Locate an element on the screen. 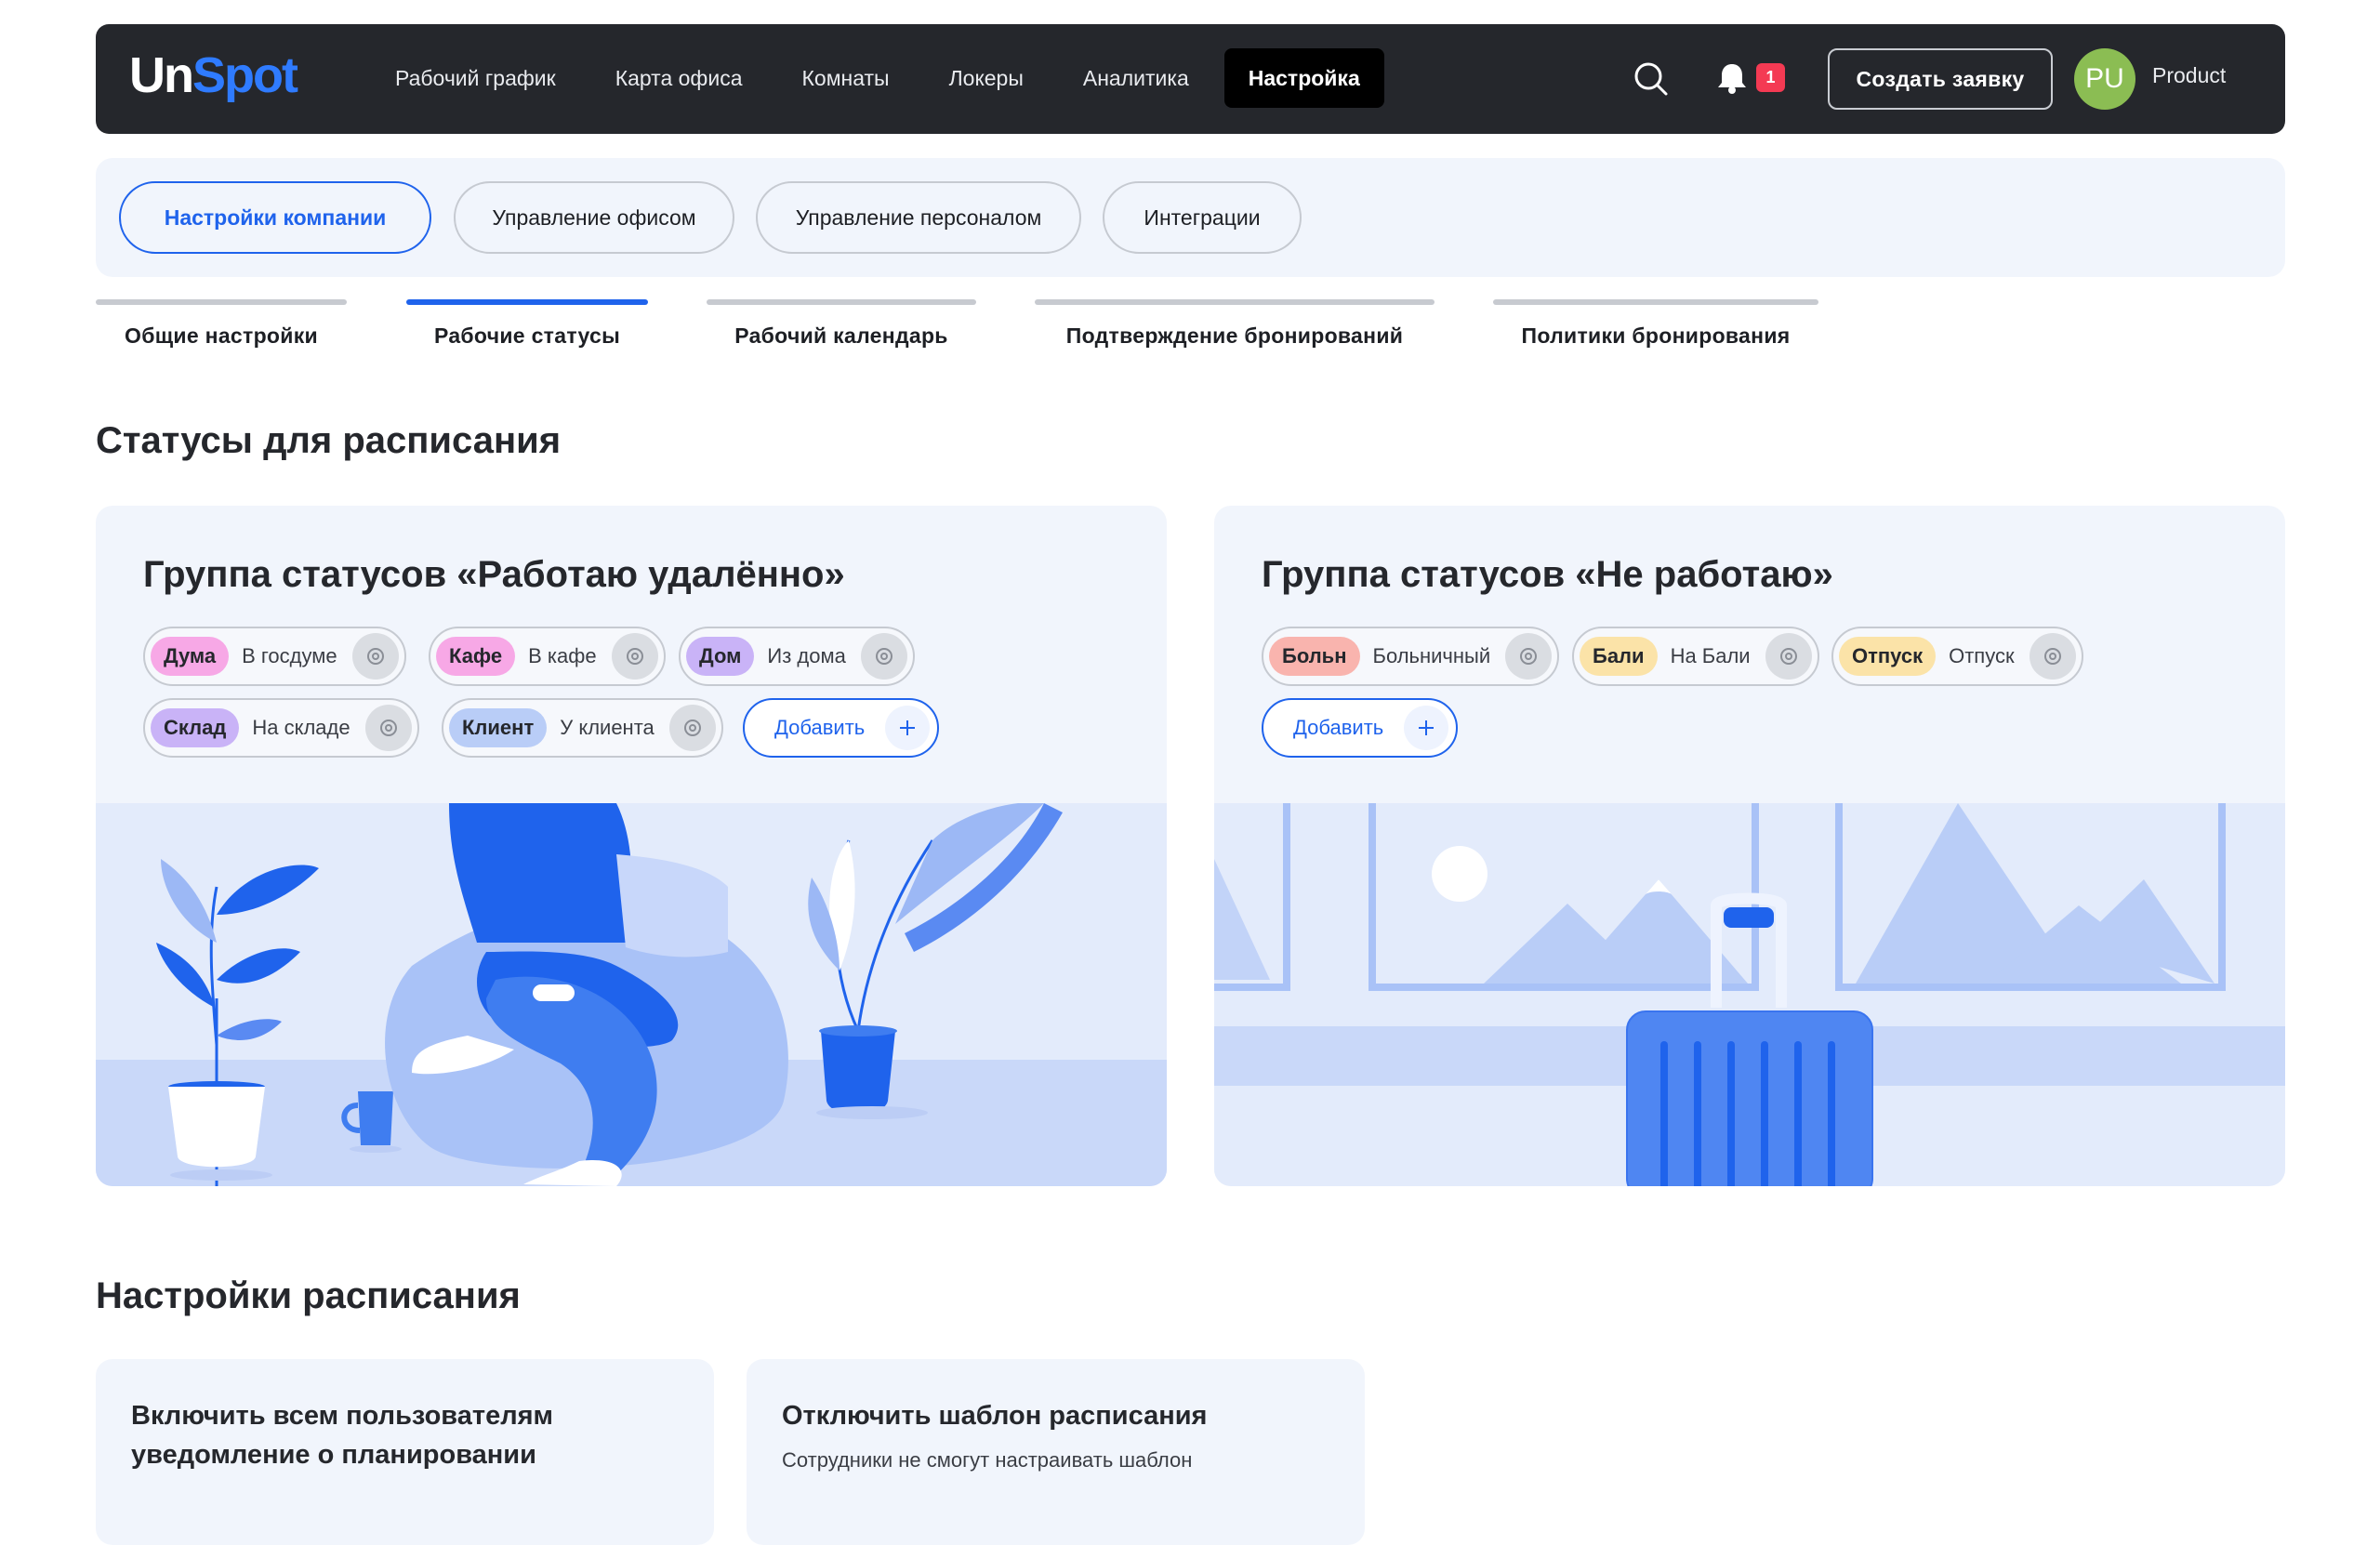 The image size is (2380, 1545). nav-item-rooms: Комнаты is located at coordinates (846, 78).